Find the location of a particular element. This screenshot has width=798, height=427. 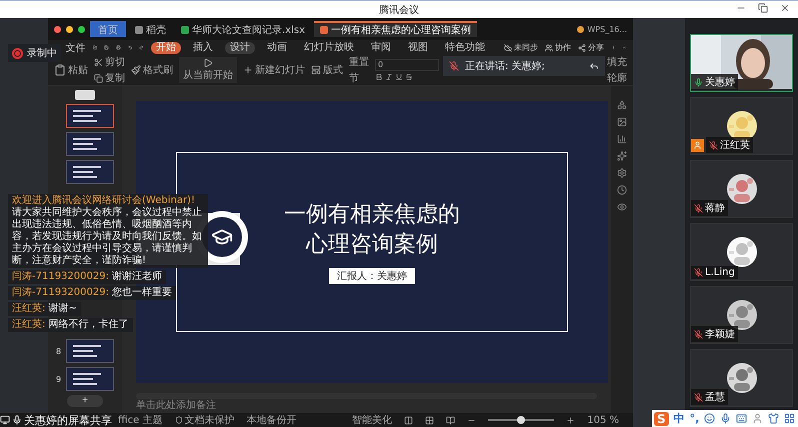

copy-button: 复制 is located at coordinates (109, 78).